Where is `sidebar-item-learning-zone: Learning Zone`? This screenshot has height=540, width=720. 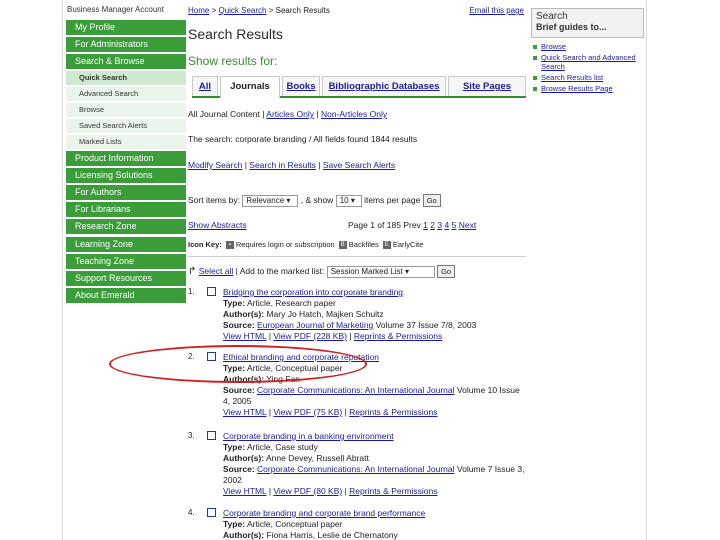
sidebar-item-learning-zone: Learning Zone is located at coordinates (126, 244).